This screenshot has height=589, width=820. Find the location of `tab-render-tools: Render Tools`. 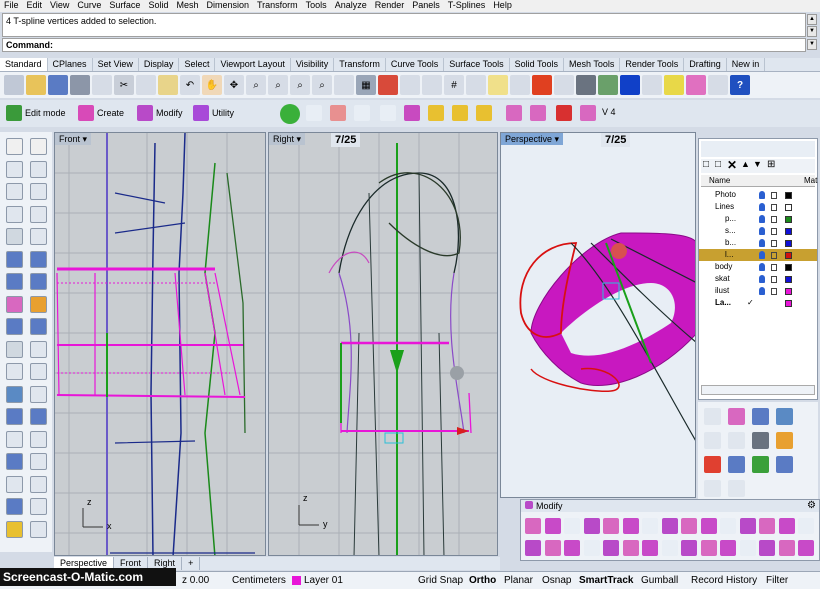

tab-render-tools: Render Tools is located at coordinates (652, 64).